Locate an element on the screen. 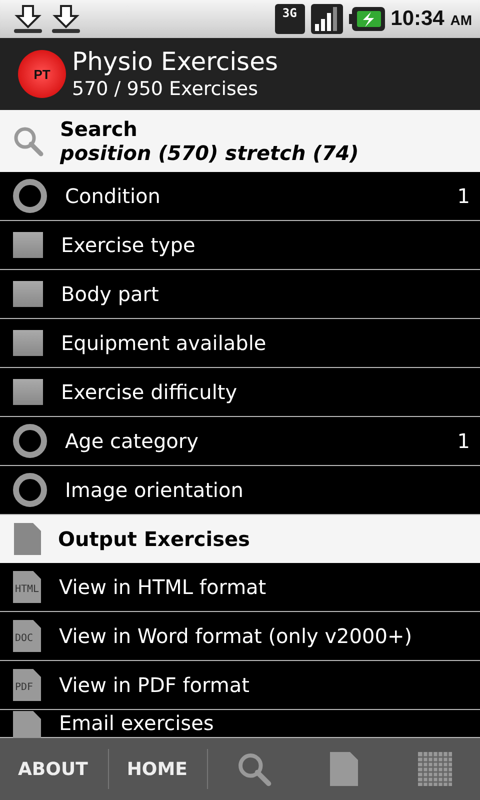 This screenshot has width=480, height=800. battery-icon is located at coordinates (366, 19).